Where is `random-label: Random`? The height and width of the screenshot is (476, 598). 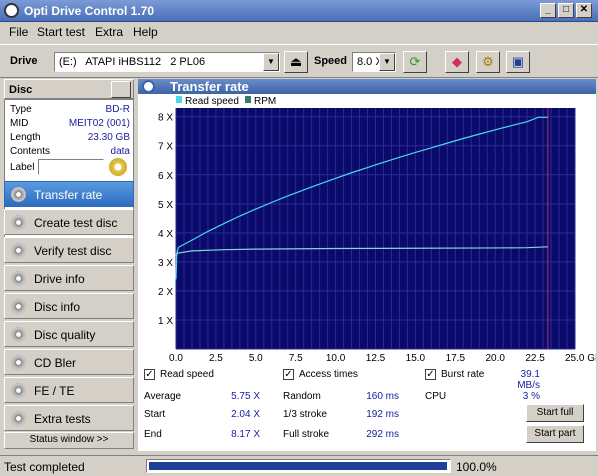 random-label: Random is located at coordinates (302, 396).